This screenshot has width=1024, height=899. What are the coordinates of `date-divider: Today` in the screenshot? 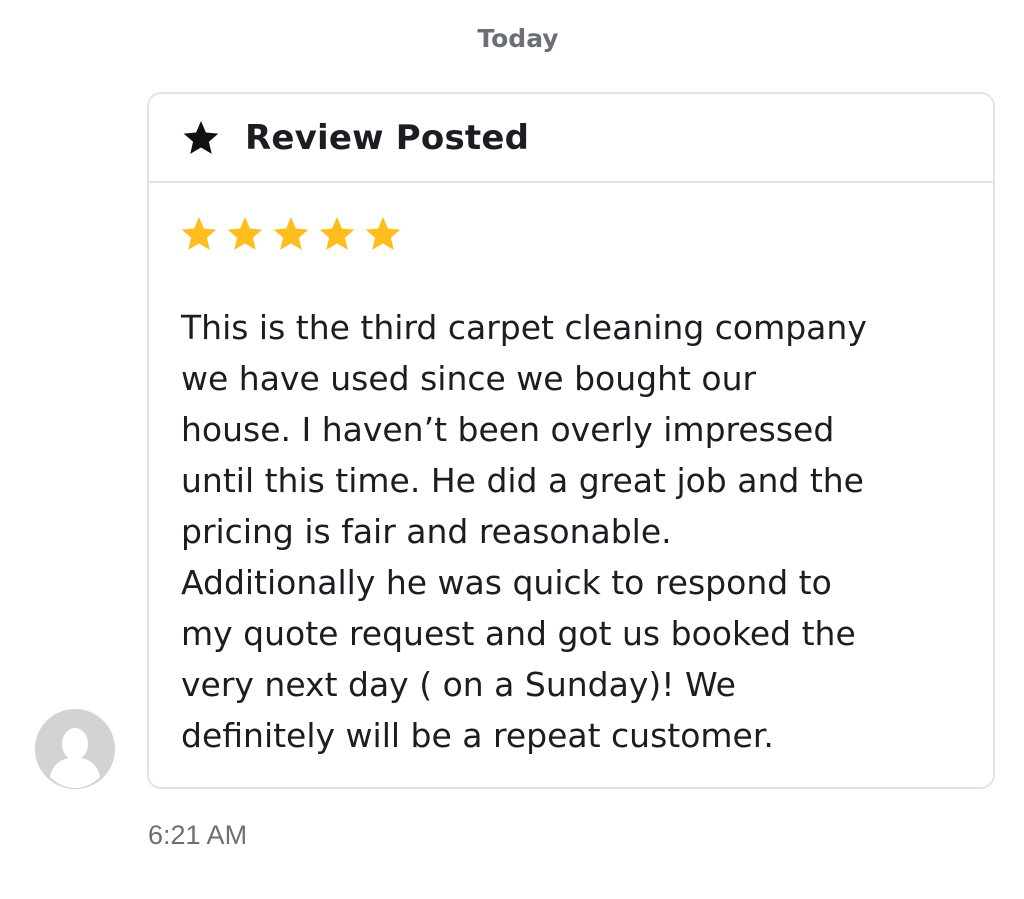 It's located at (518, 38).